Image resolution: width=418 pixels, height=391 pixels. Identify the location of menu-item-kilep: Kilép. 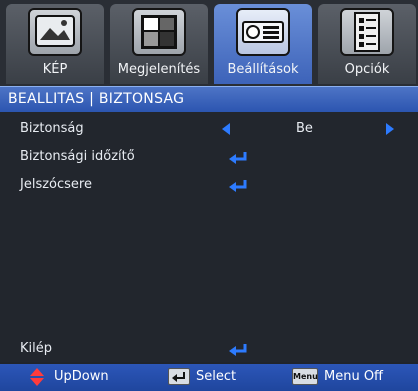
(209, 349).